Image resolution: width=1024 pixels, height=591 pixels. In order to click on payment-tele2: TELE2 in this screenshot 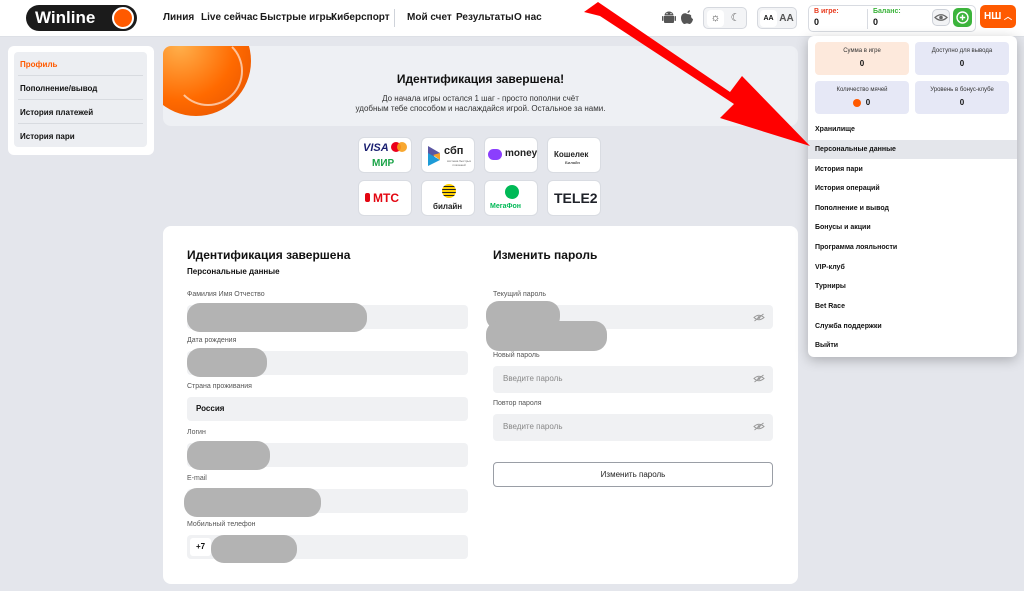, I will do `click(574, 198)`.